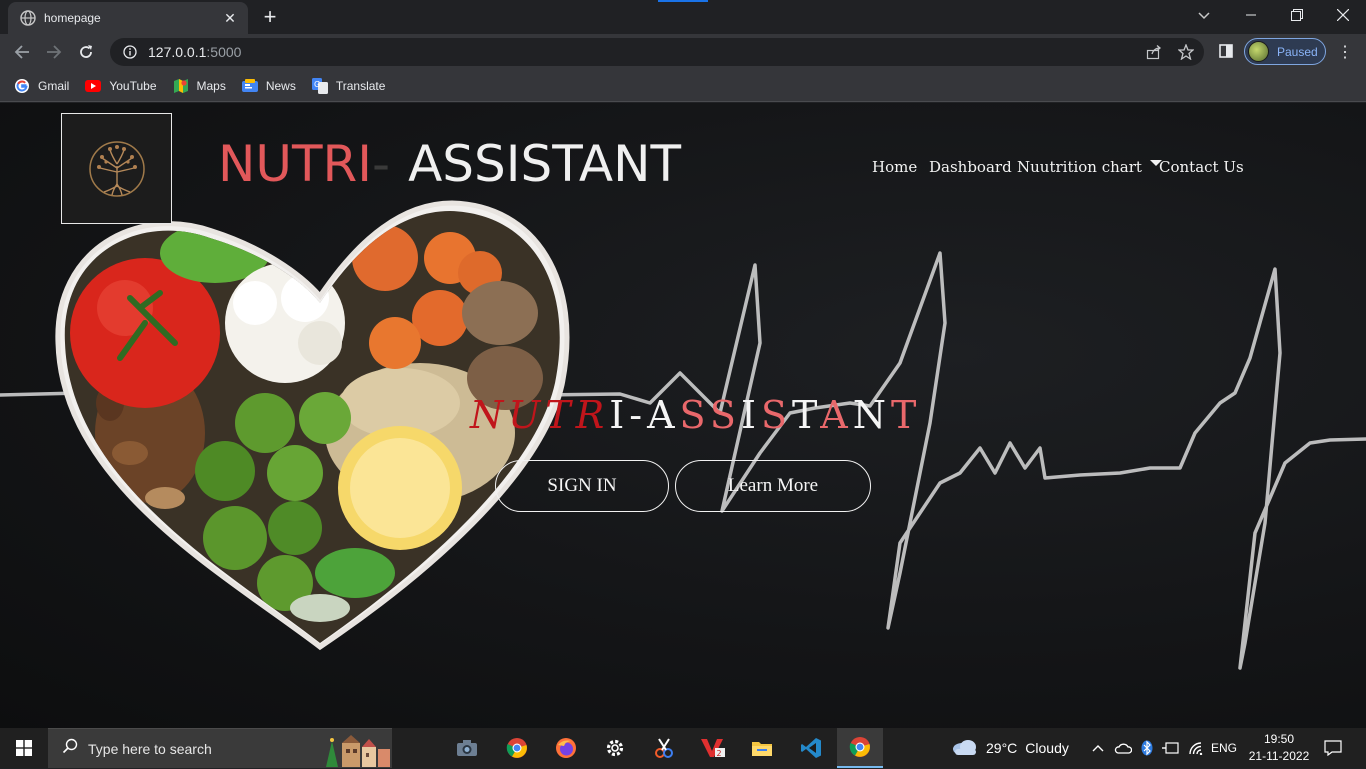  What do you see at coordinates (1297, 51) in the screenshot?
I see `profile-status: Paused` at bounding box center [1297, 51].